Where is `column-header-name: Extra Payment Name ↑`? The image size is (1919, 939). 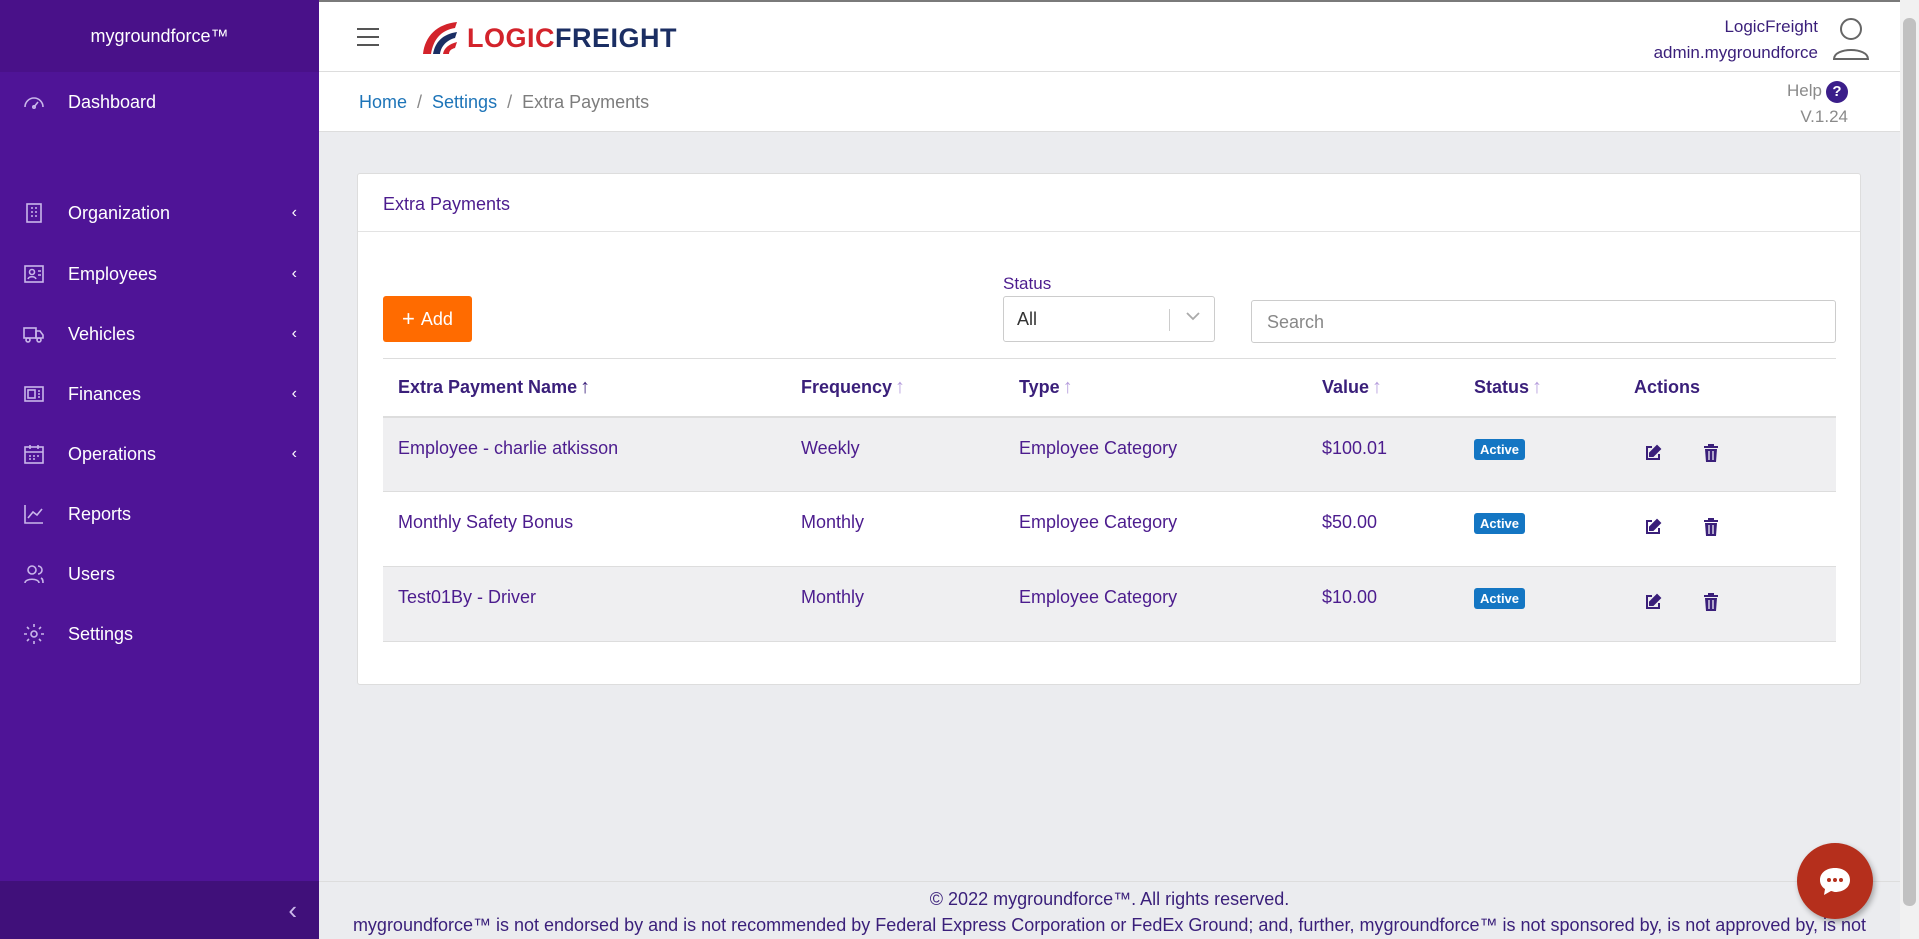
column-header-name: Extra Payment Name ↑ is located at coordinates (584, 388).